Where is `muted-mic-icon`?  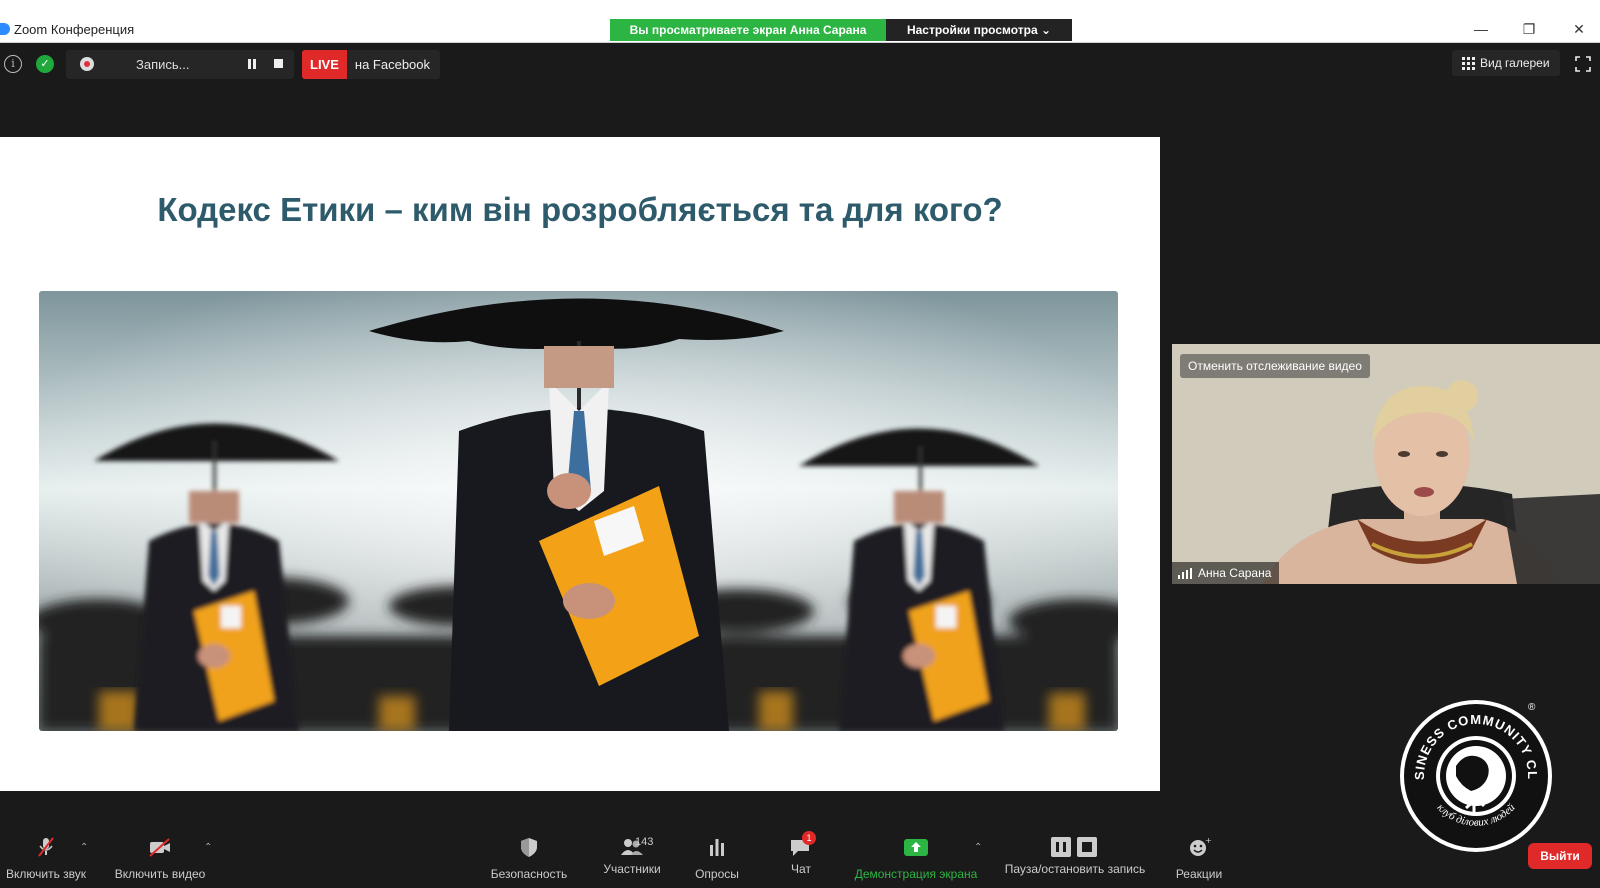 muted-mic-icon is located at coordinates (46, 847).